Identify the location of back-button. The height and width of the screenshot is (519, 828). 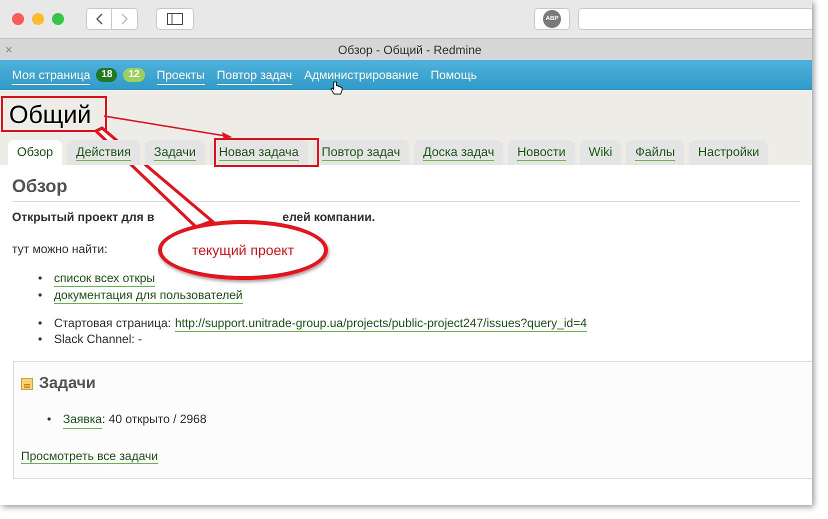
(99, 19).